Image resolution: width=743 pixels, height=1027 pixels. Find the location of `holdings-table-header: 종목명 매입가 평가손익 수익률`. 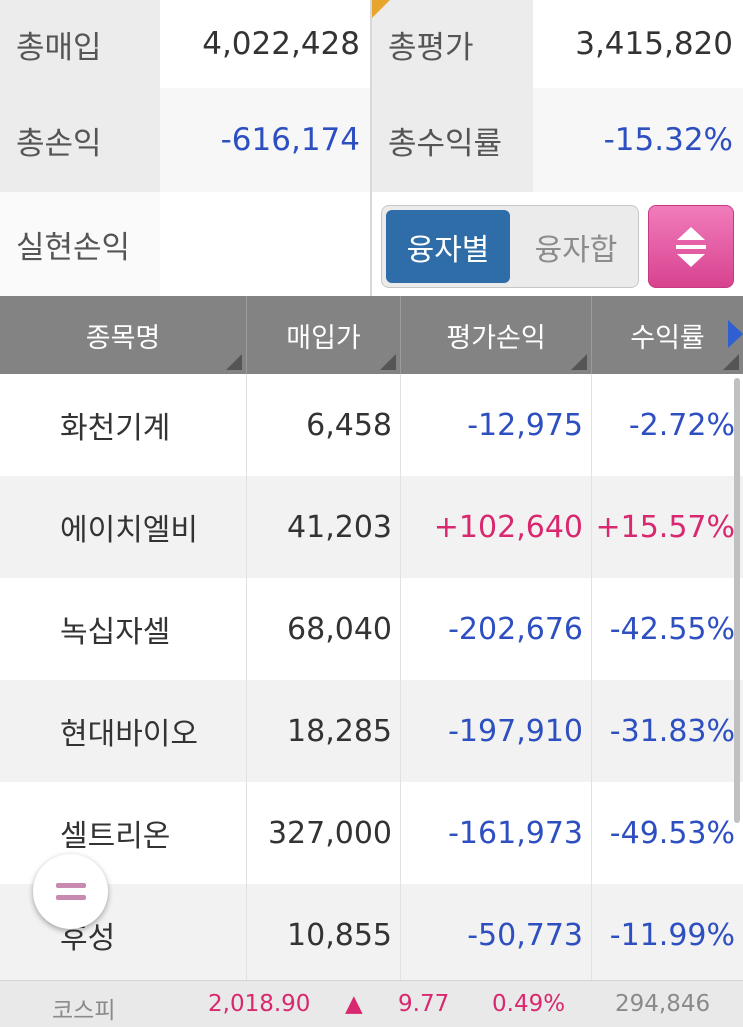

holdings-table-header: 종목명 매입가 평가손익 수익률 is located at coordinates (371, 335).